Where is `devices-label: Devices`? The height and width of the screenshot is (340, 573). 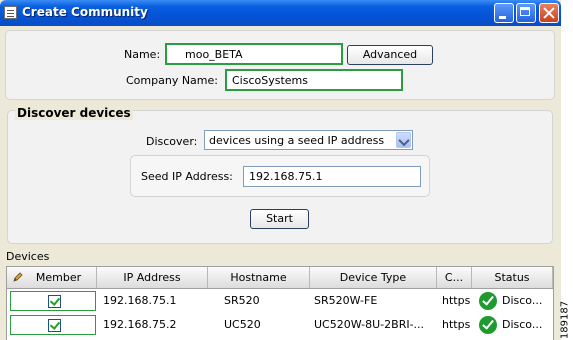 devices-label: Devices is located at coordinates (28, 256).